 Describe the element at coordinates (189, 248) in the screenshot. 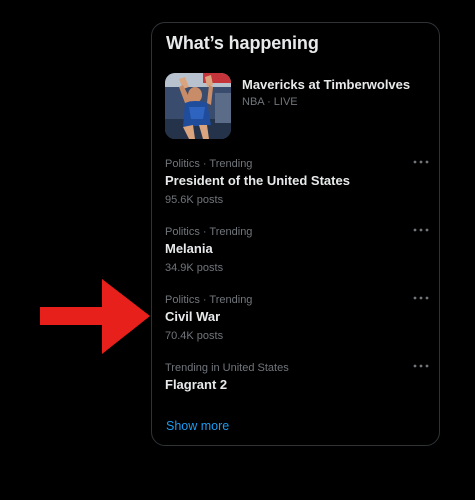

I see `trend-name: Melania` at that location.